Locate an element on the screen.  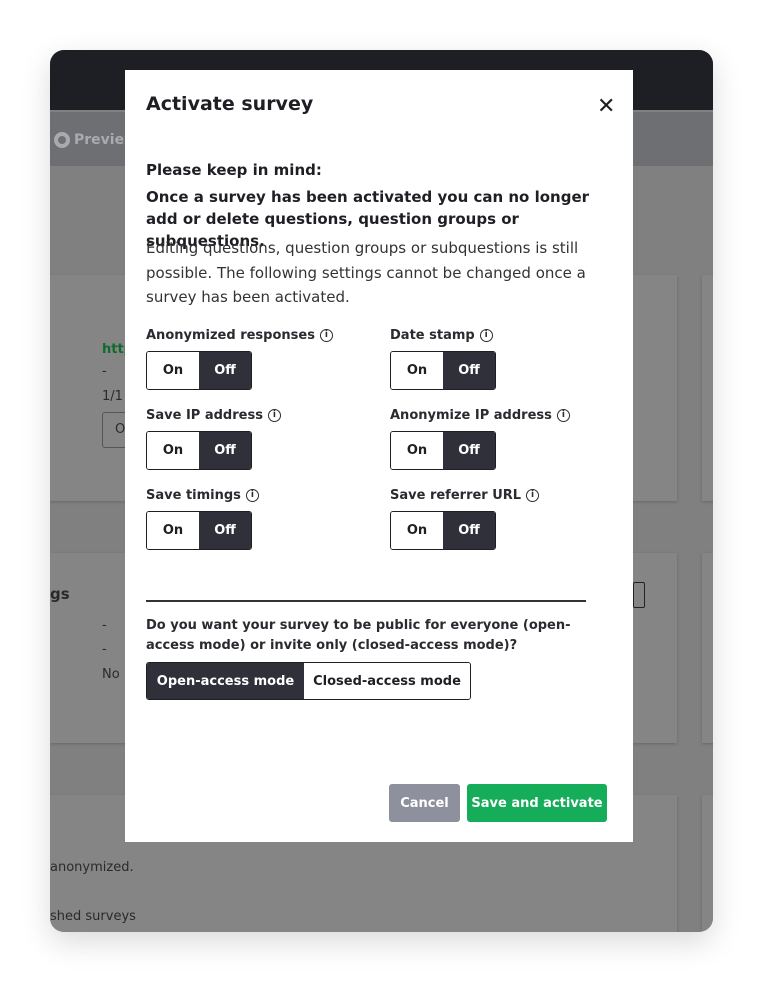
bg-section-title: gs is located at coordinates (60, 594).